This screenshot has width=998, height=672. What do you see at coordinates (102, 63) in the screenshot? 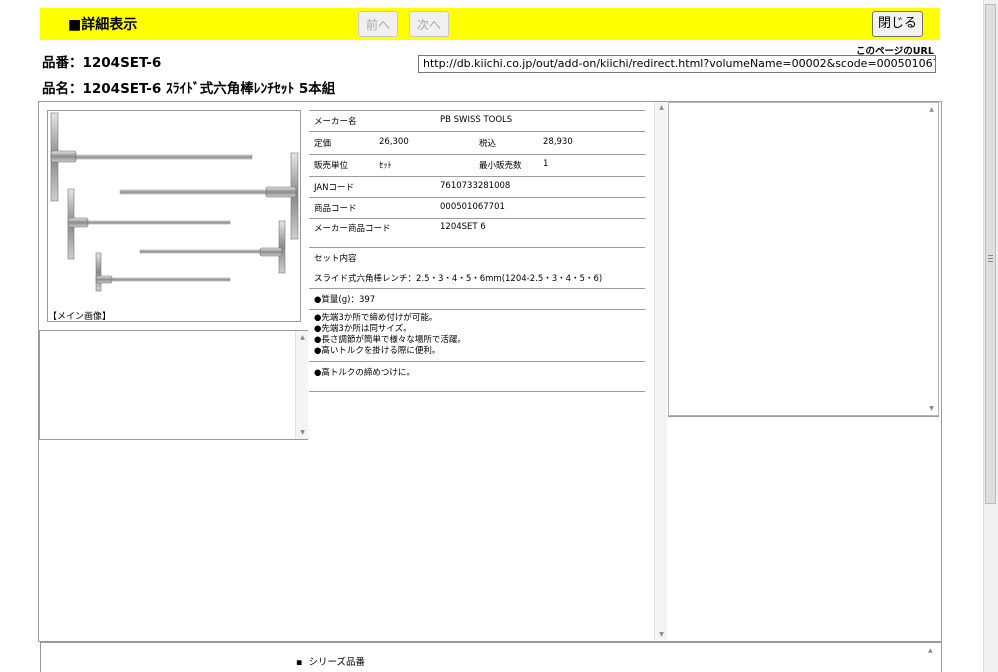
I see `product-number: 品番：1204SET-6` at bounding box center [102, 63].